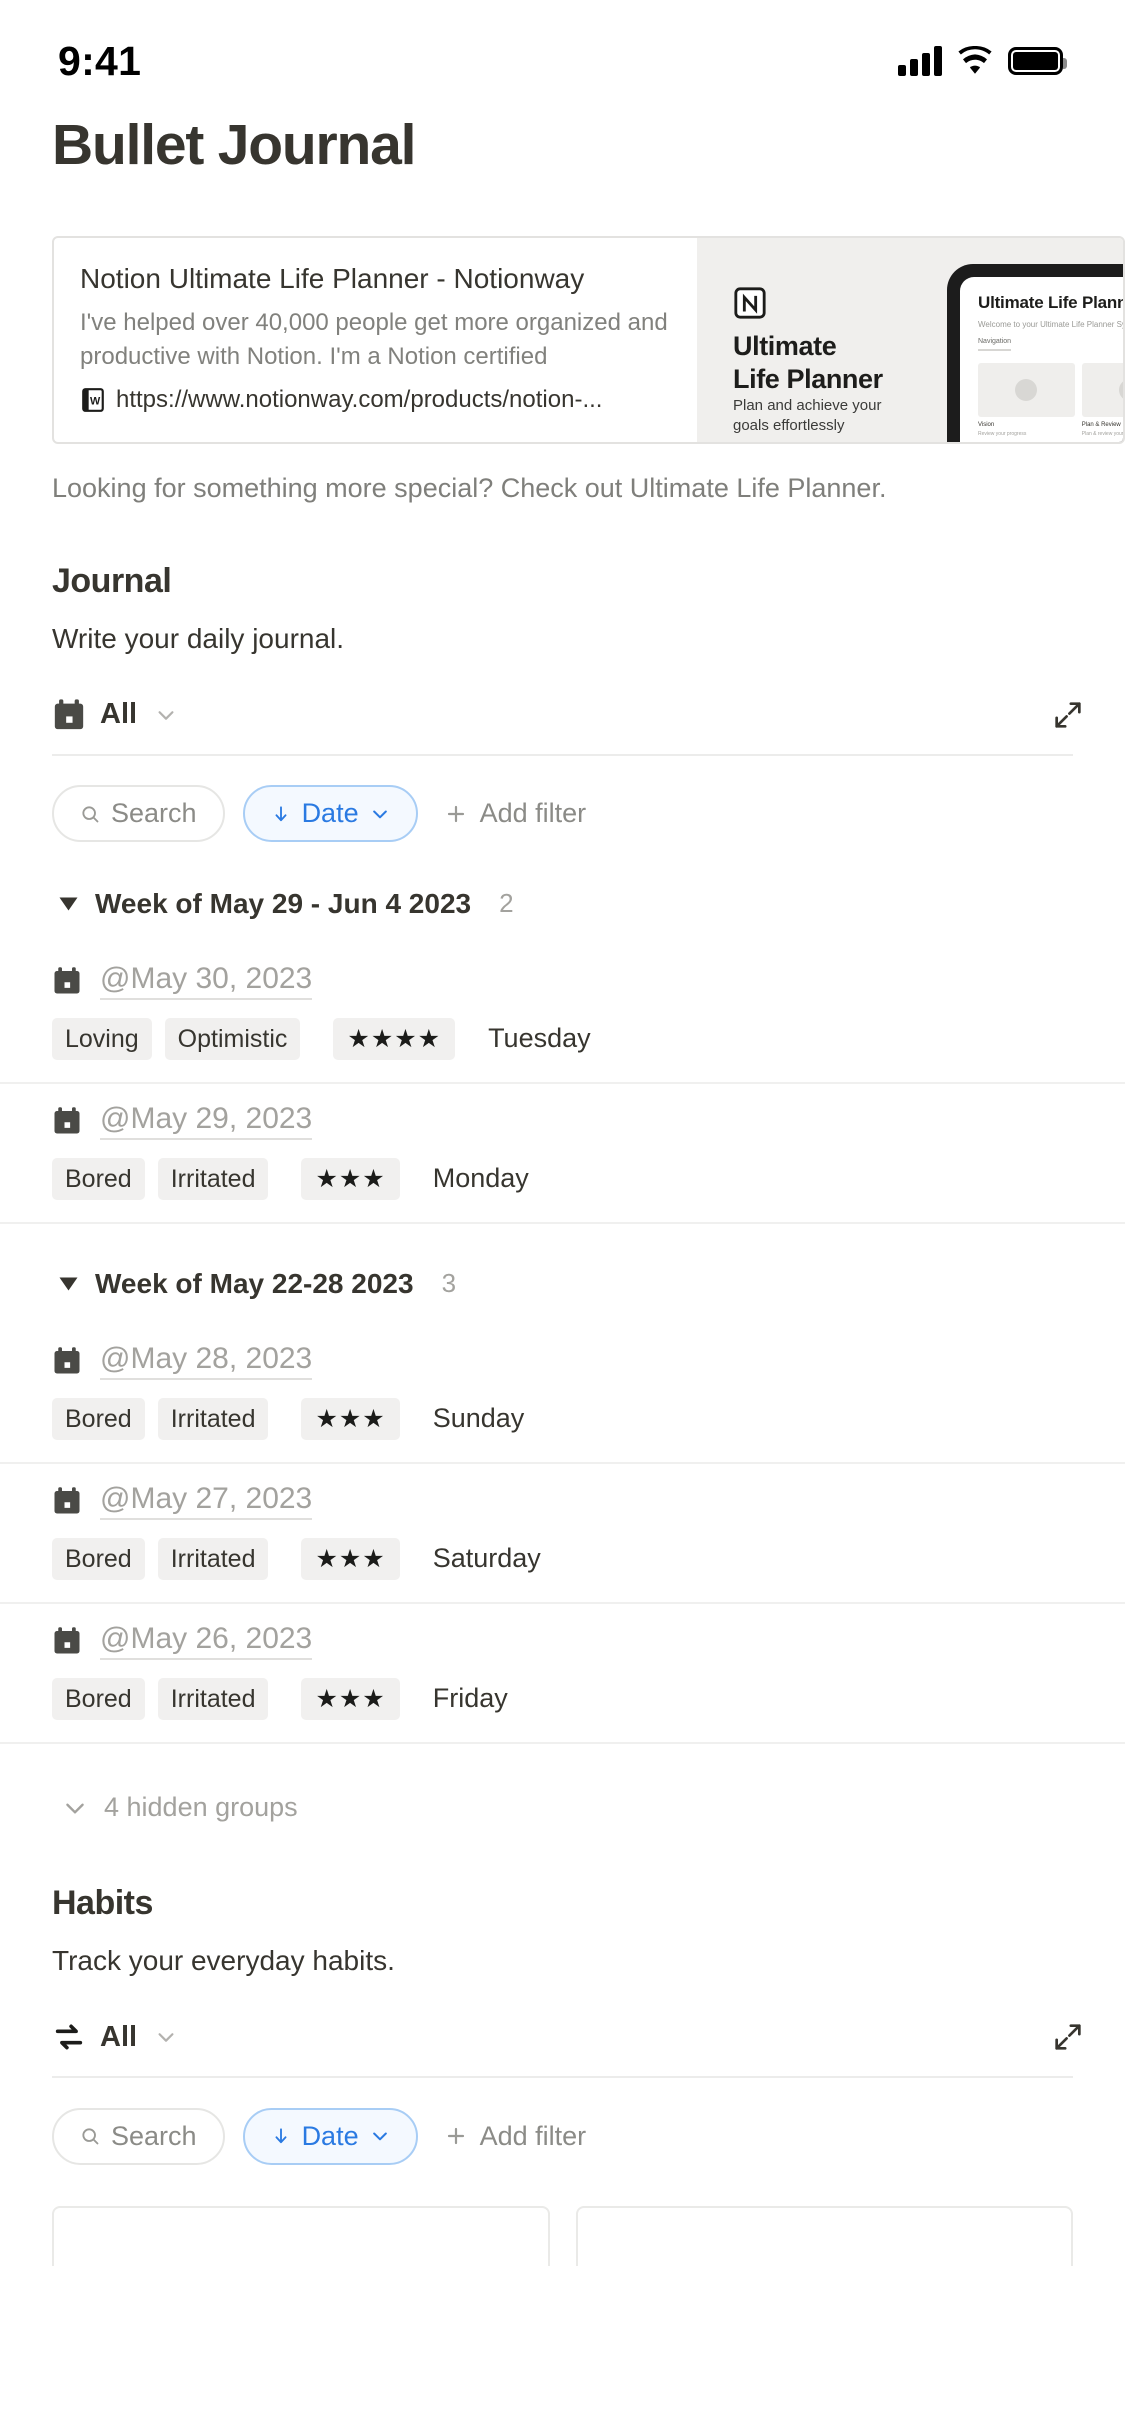  Describe the element at coordinates (562, 1558) in the screenshot. I see `row-properties: Bored Irritated ★★★ Saturday` at that location.